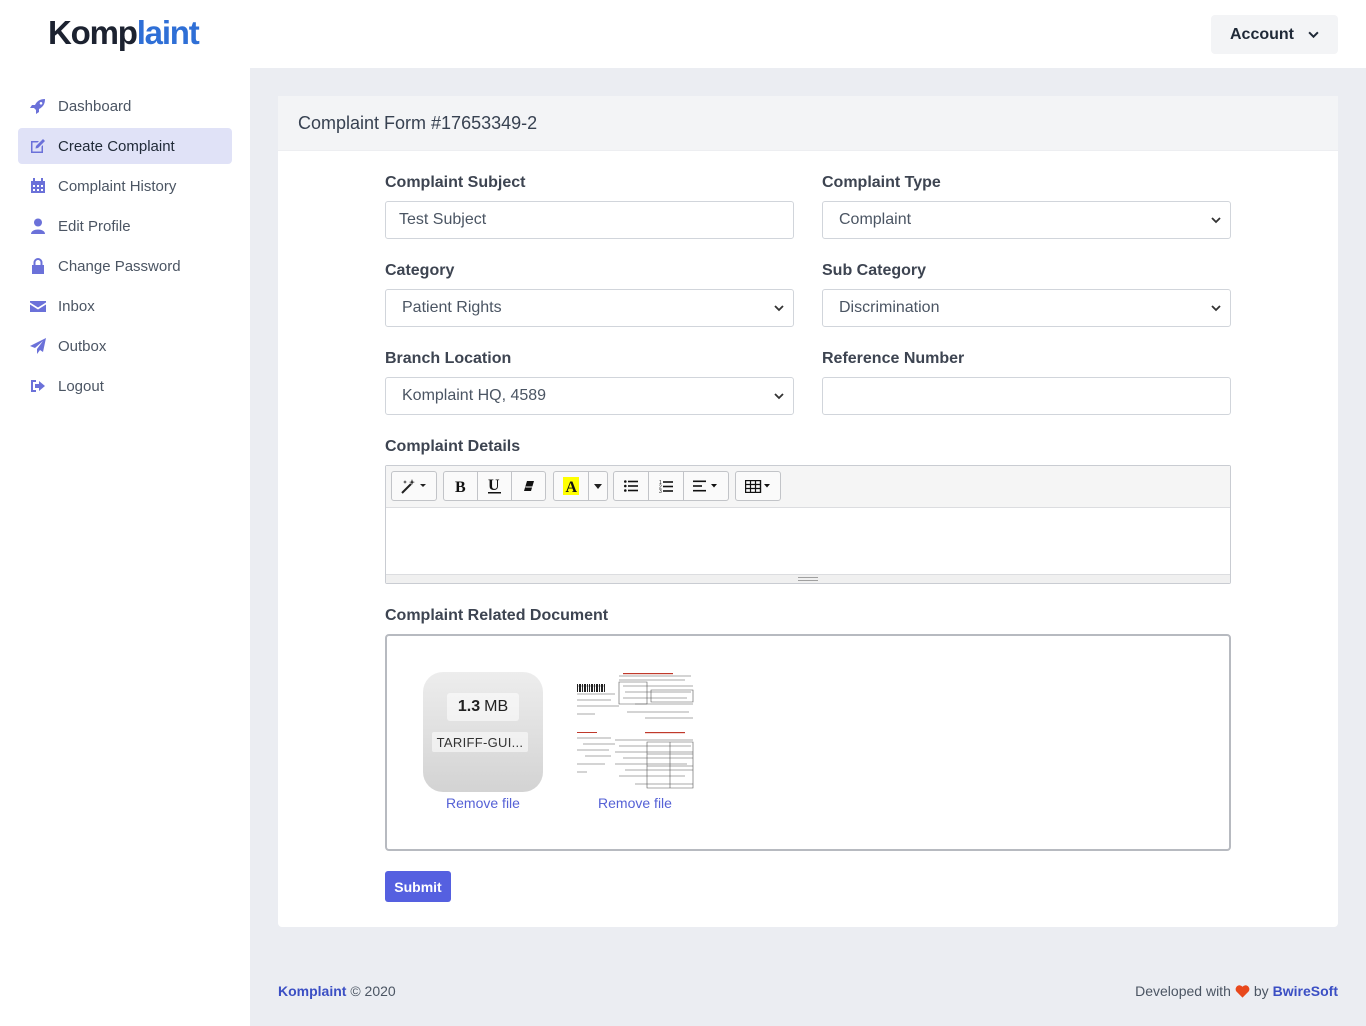 Image resolution: width=1366 pixels, height=1026 pixels. I want to click on bold-icon: B, so click(460, 486).